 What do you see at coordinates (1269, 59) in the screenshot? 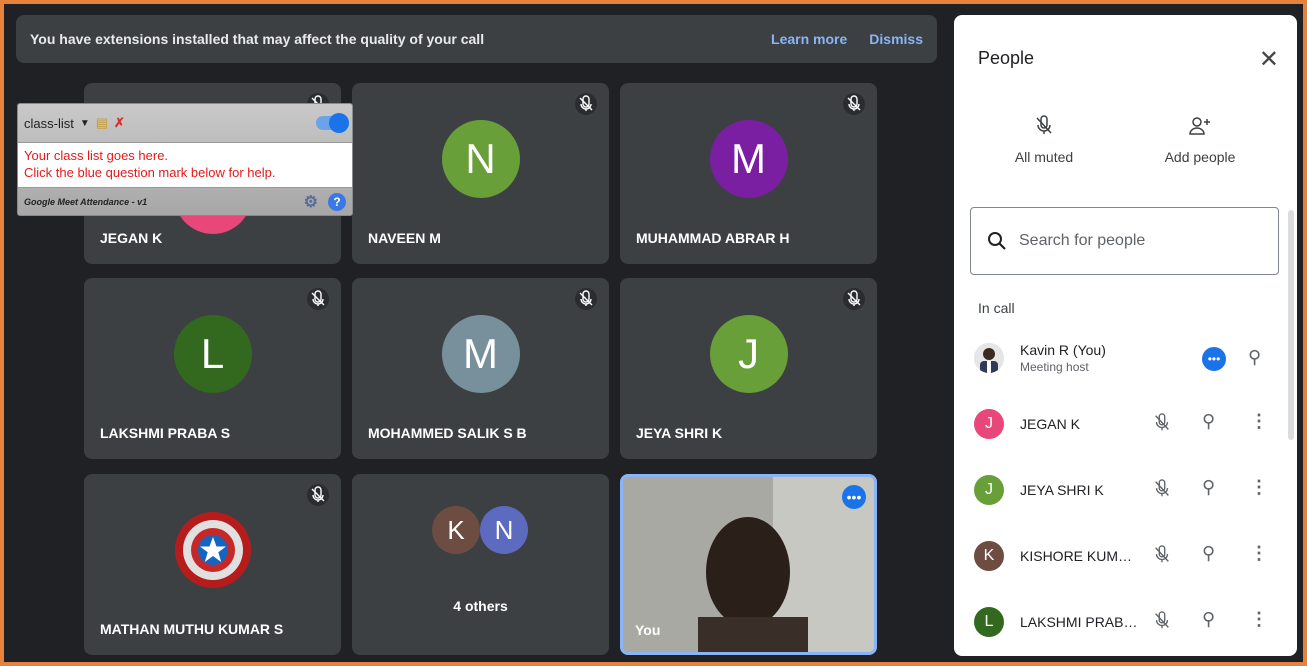
I see `close-icon: ✕` at bounding box center [1269, 59].